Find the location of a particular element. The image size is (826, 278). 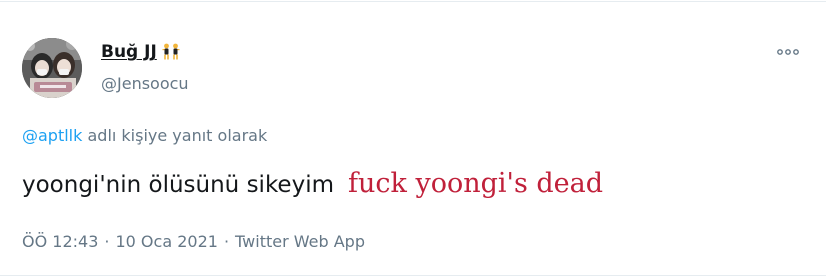

tweet-metadata: ÖÖ 12:43 · 10 Oca 2021 · Twitter Web App is located at coordinates (193, 241).